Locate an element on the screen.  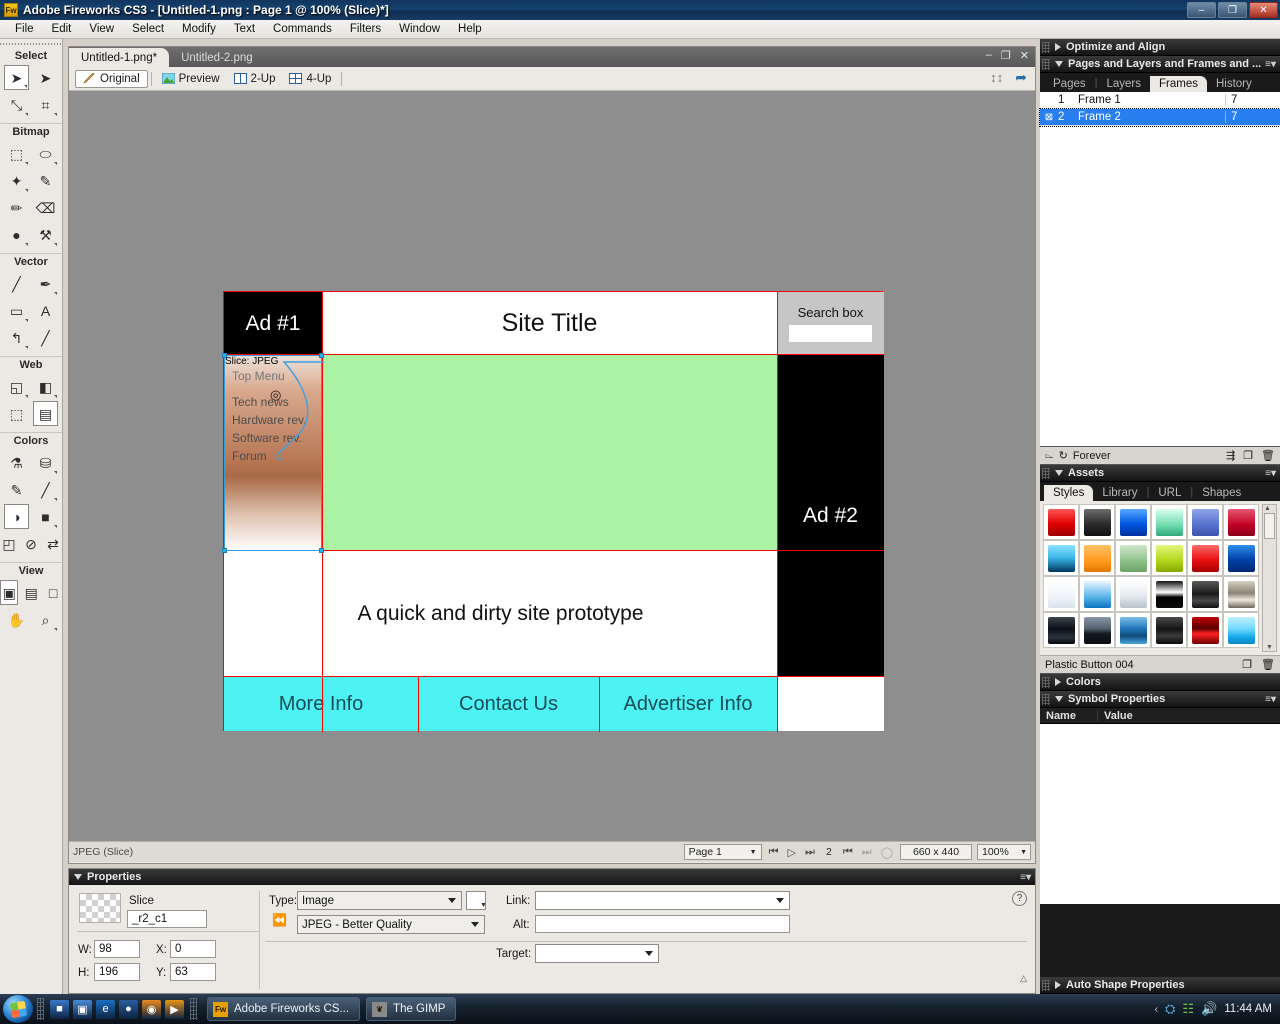
loop-icon: ↻ is located at coordinates (1063, 455).